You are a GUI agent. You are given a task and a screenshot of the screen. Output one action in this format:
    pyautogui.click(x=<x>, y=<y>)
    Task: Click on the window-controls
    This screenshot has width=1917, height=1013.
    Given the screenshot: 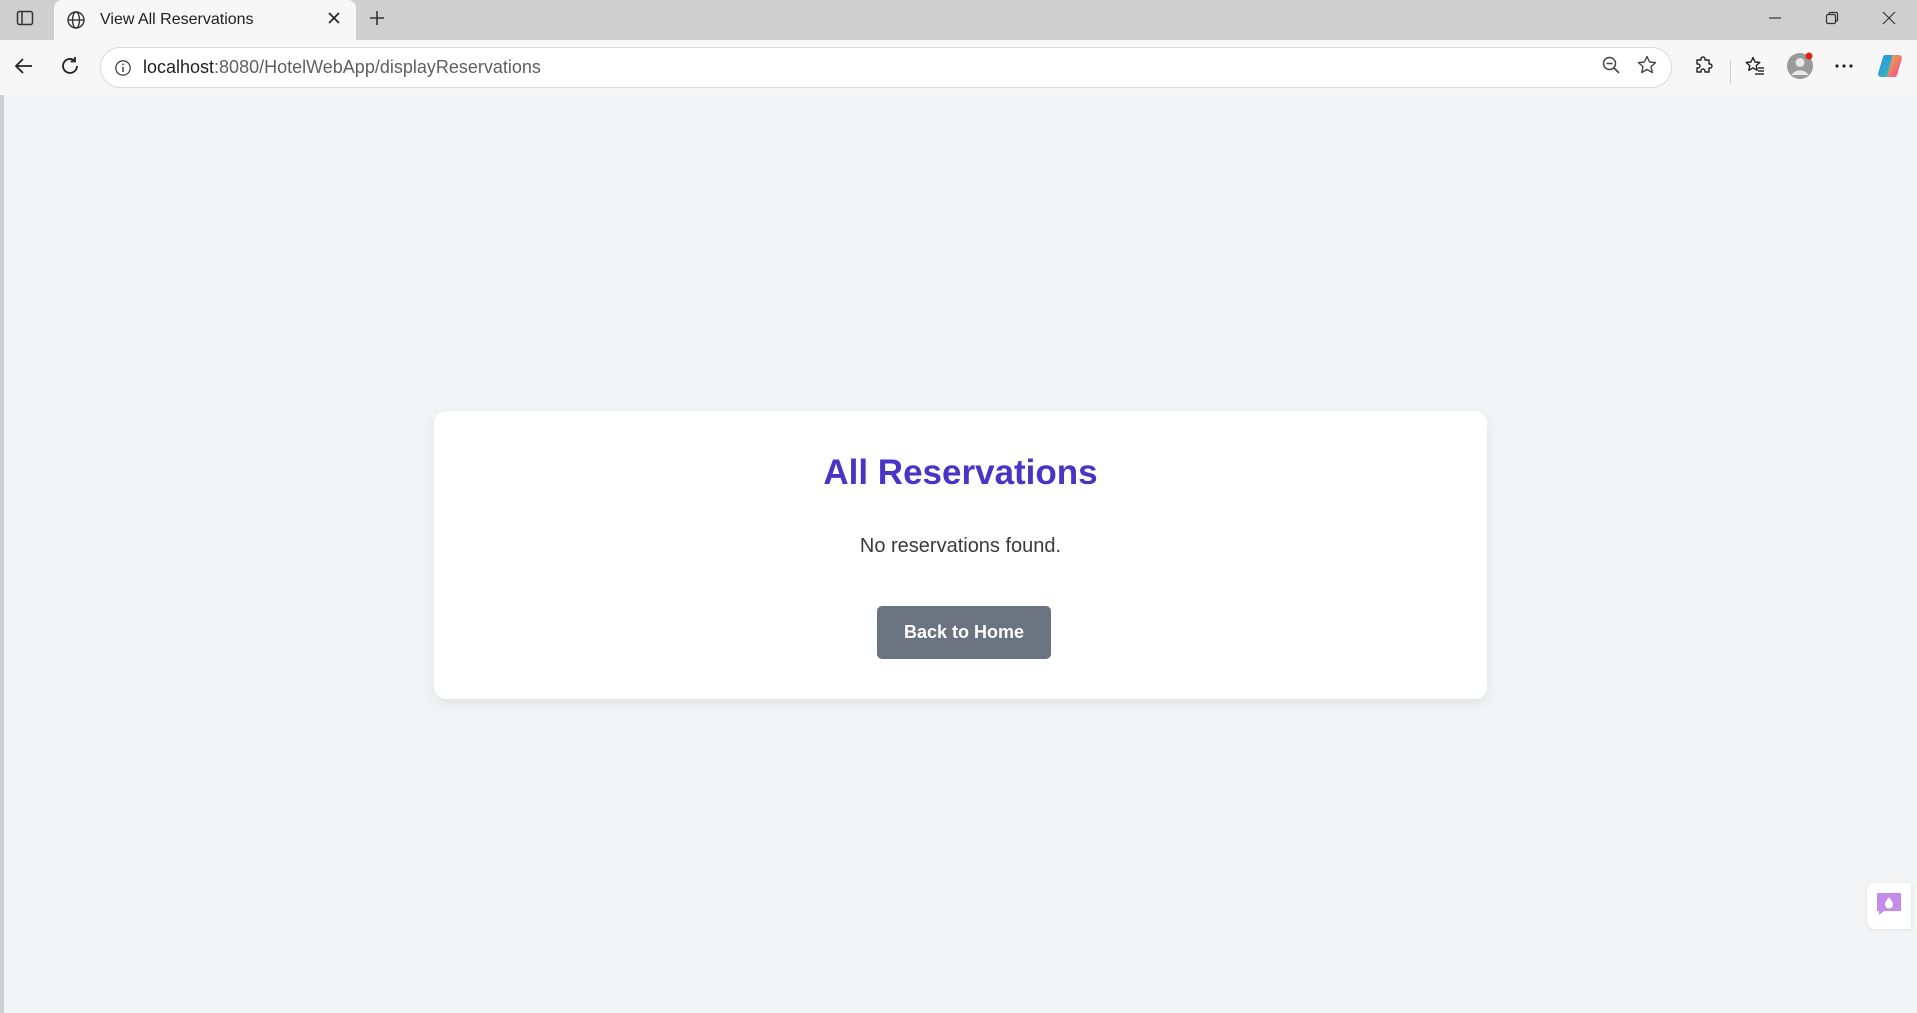 What is the action you would take?
    pyautogui.click(x=1831, y=20)
    